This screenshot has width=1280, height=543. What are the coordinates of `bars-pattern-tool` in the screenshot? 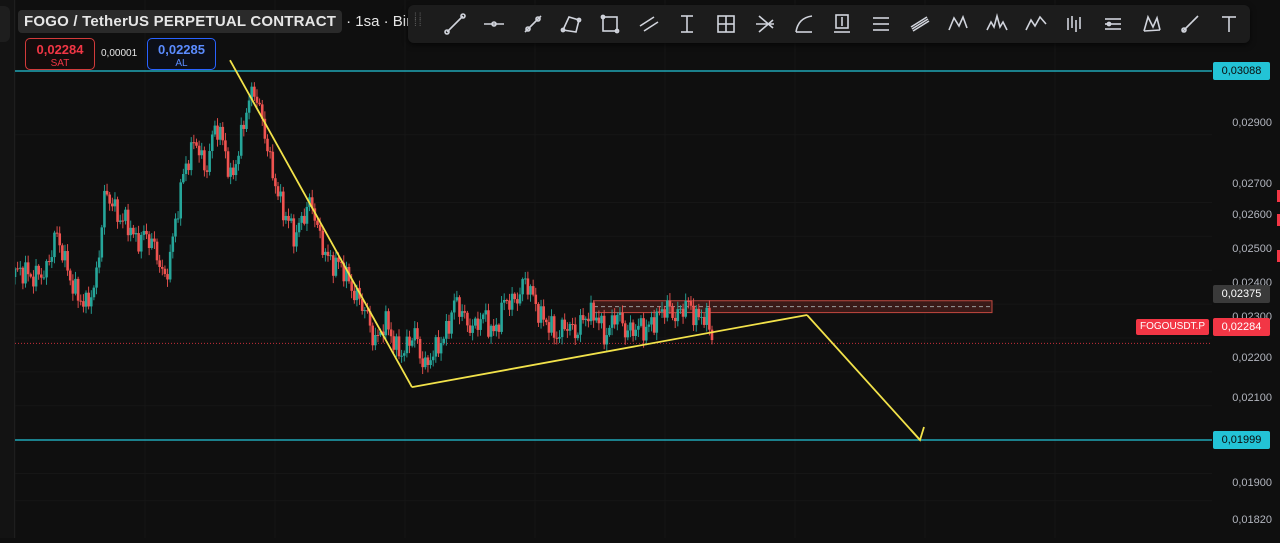 It's located at (1074, 24).